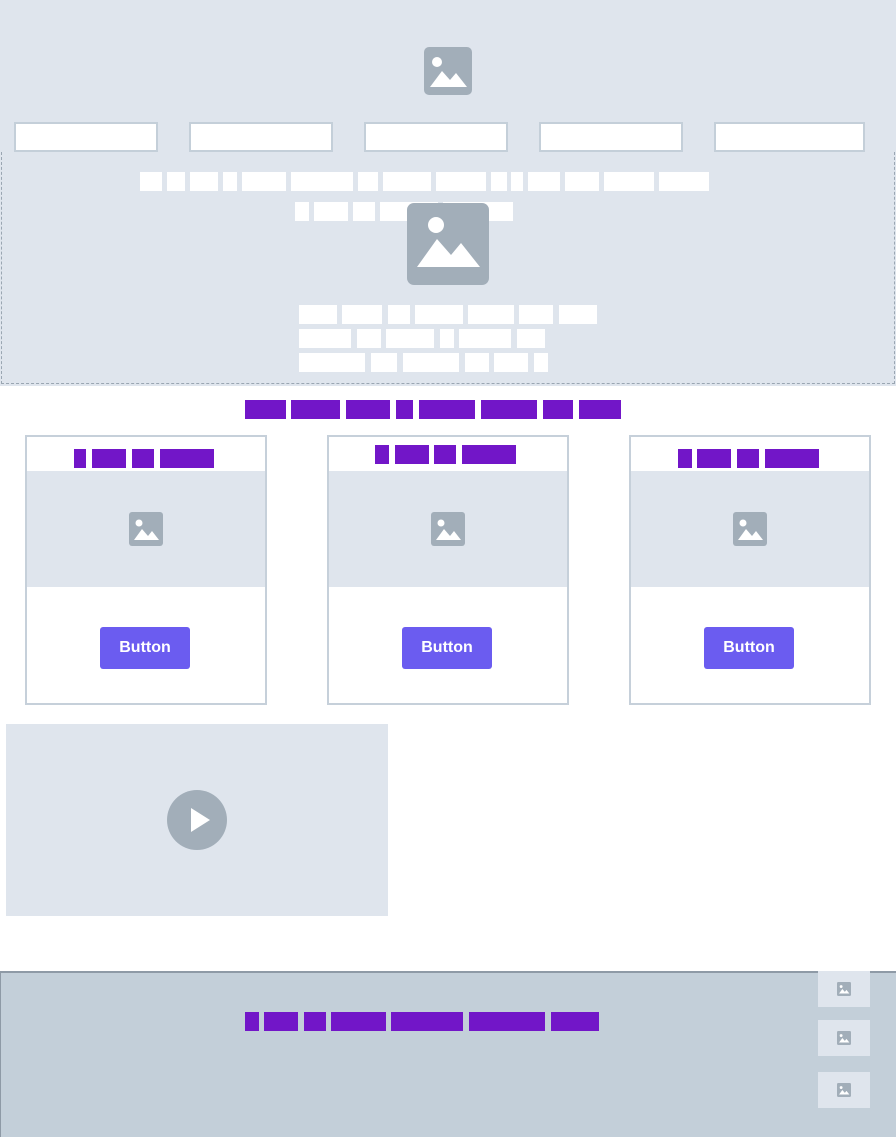 The image size is (896, 1137). Describe the element at coordinates (448, 71) in the screenshot. I see `hero-image-icon` at that location.